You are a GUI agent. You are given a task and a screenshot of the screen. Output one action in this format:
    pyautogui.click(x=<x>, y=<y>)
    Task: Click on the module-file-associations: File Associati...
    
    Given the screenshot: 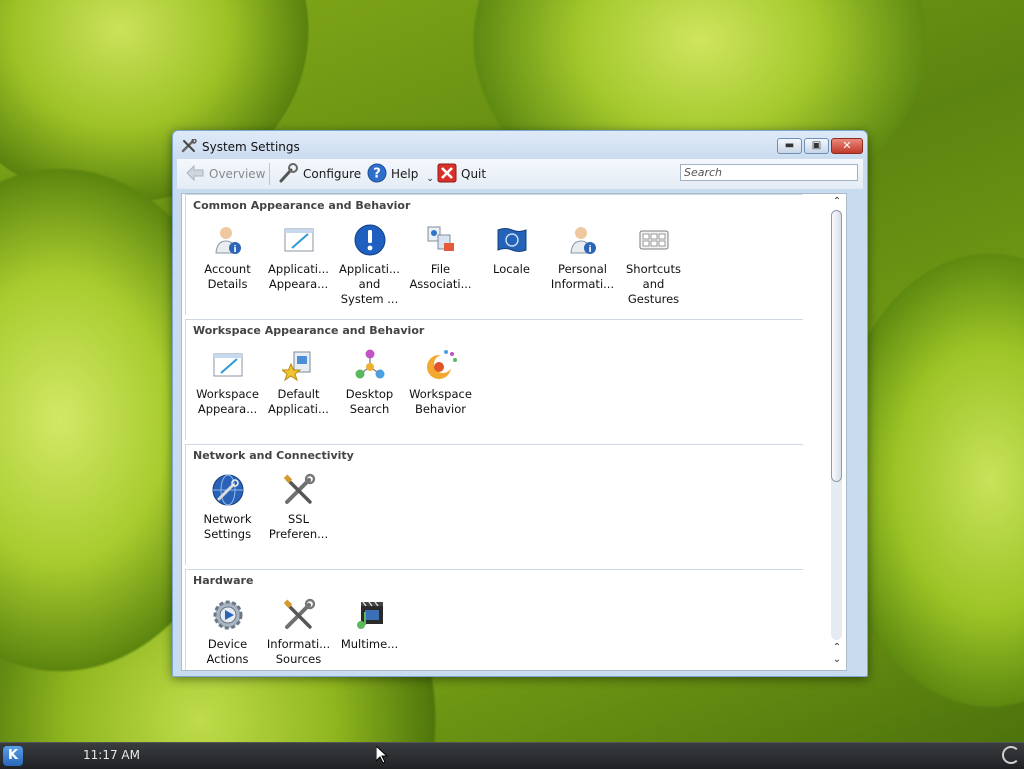 What is the action you would take?
    pyautogui.click(x=440, y=255)
    